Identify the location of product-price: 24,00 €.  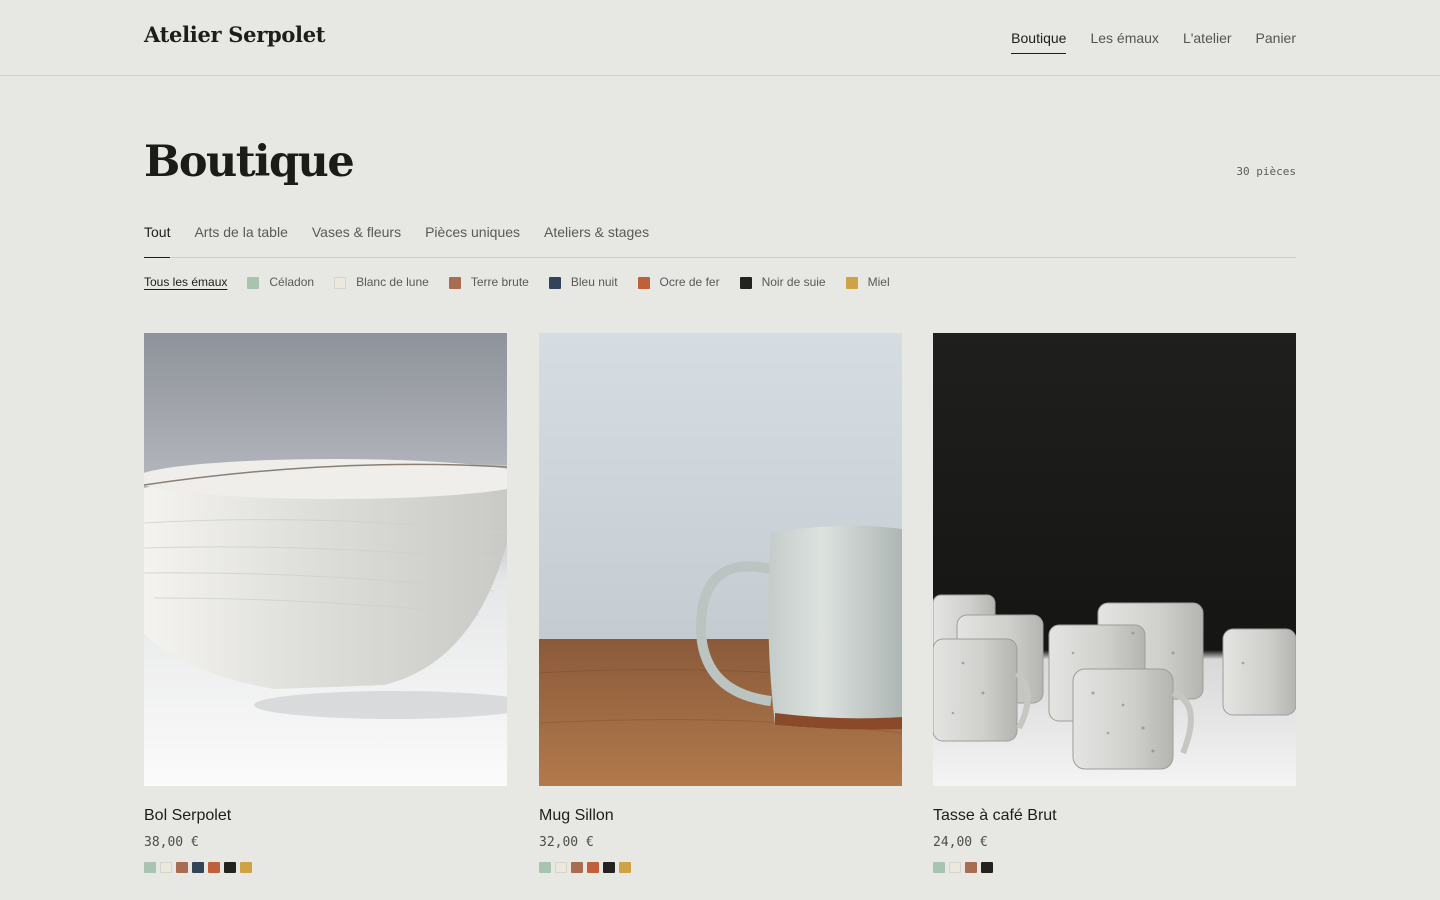
(960, 842).